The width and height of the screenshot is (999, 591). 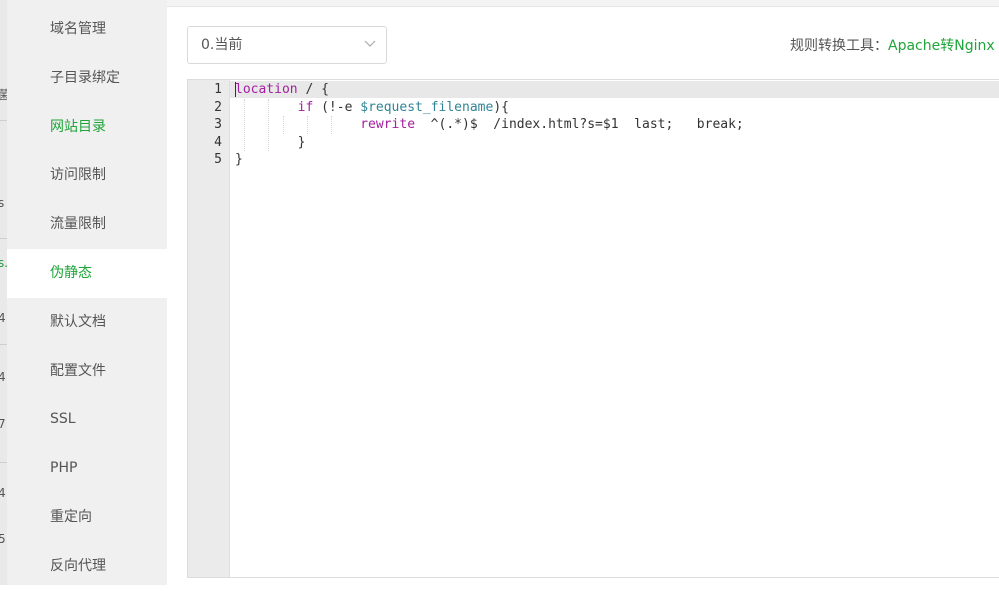 What do you see at coordinates (2, 203) in the screenshot?
I see `background-fragment: s` at bounding box center [2, 203].